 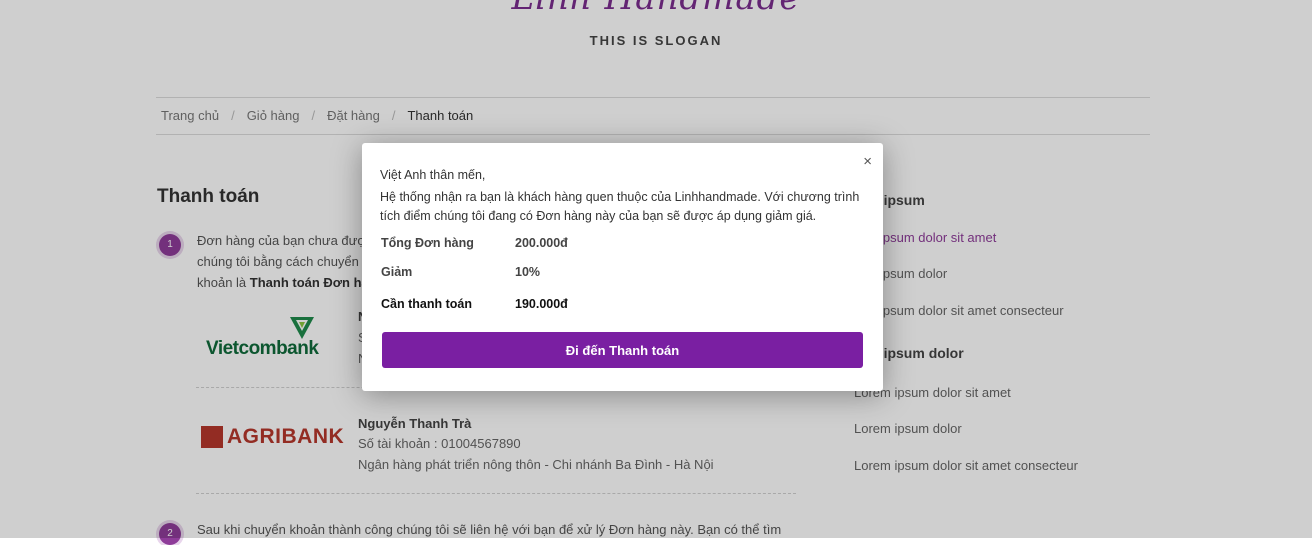 I want to click on go-to-payment-button: Đi đến Thanh toán, so click(x=622, y=350).